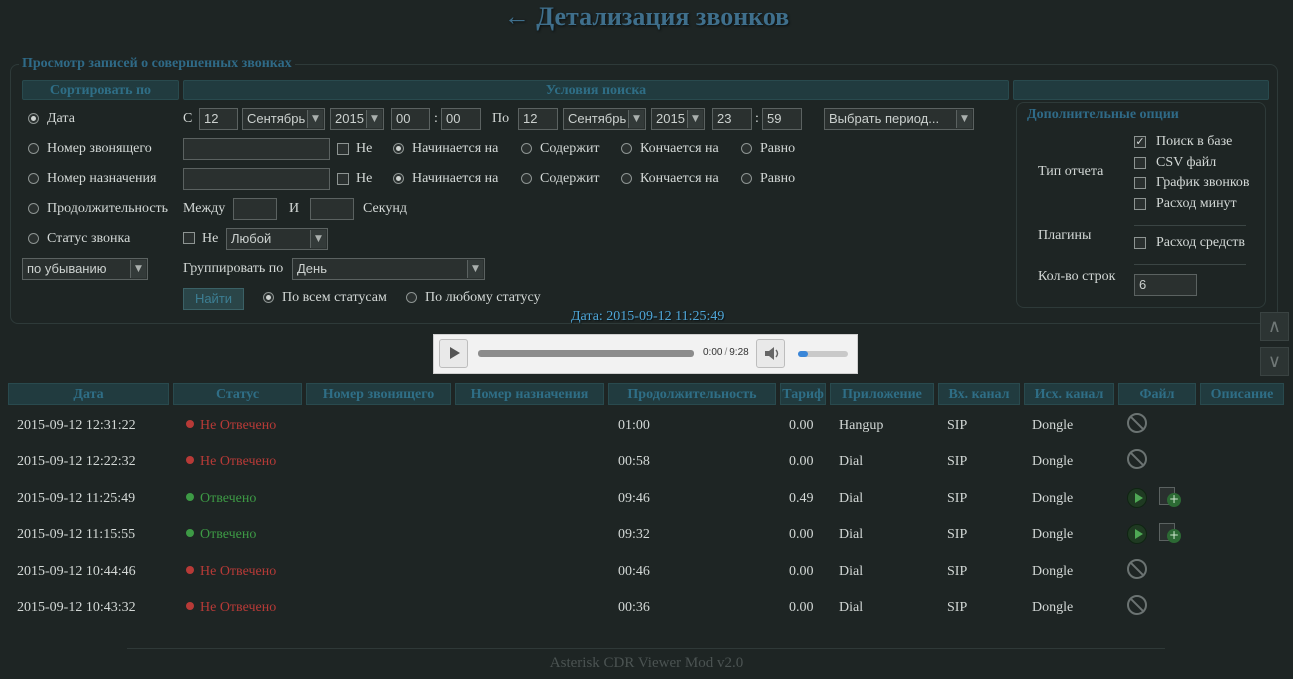 Image resolution: width=1293 pixels, height=679 pixels. Describe the element at coordinates (411, 297) in the screenshot. I see `any-status-radio` at that location.